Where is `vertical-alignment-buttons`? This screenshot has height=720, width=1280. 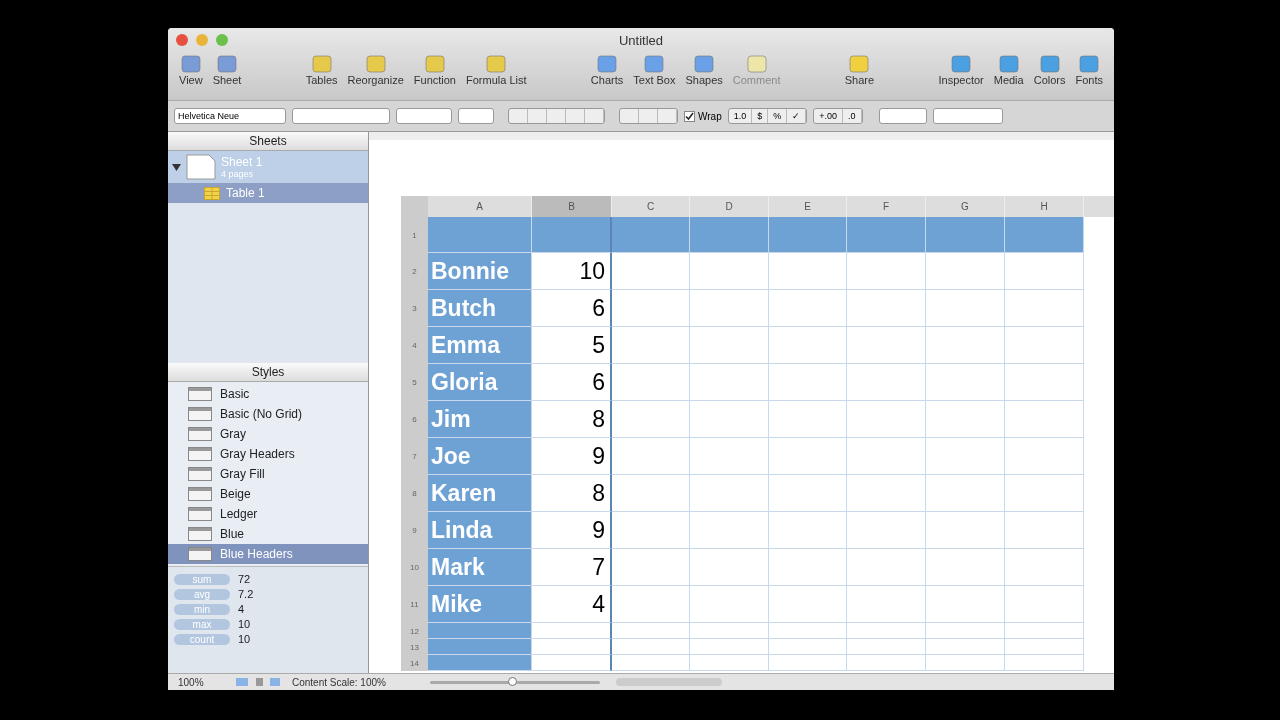
vertical-alignment-buttons is located at coordinates (648, 116).